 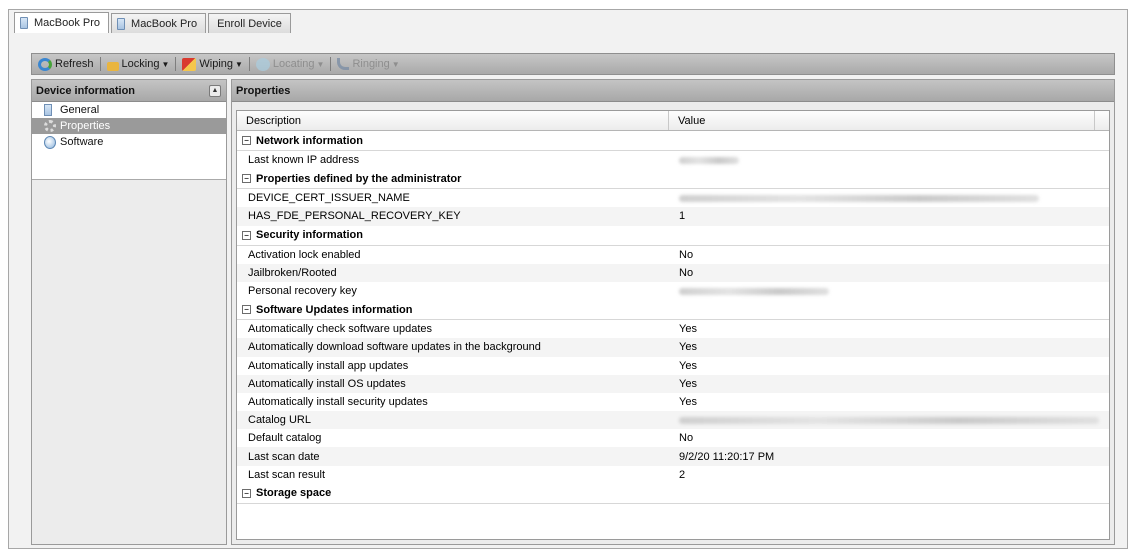 What do you see at coordinates (673, 179) in the screenshot?
I see `group-header: − Properties defined by the administrator` at bounding box center [673, 179].